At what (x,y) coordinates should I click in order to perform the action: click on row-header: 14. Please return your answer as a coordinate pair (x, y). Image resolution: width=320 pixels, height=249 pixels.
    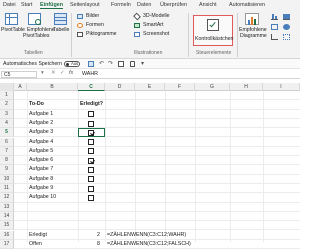
    Looking at the image, I should click on (7, 216).